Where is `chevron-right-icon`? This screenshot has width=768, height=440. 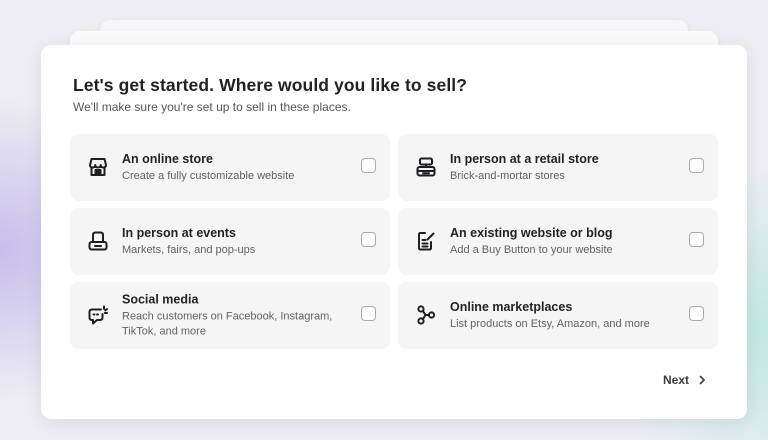
chevron-right-icon is located at coordinates (702, 380).